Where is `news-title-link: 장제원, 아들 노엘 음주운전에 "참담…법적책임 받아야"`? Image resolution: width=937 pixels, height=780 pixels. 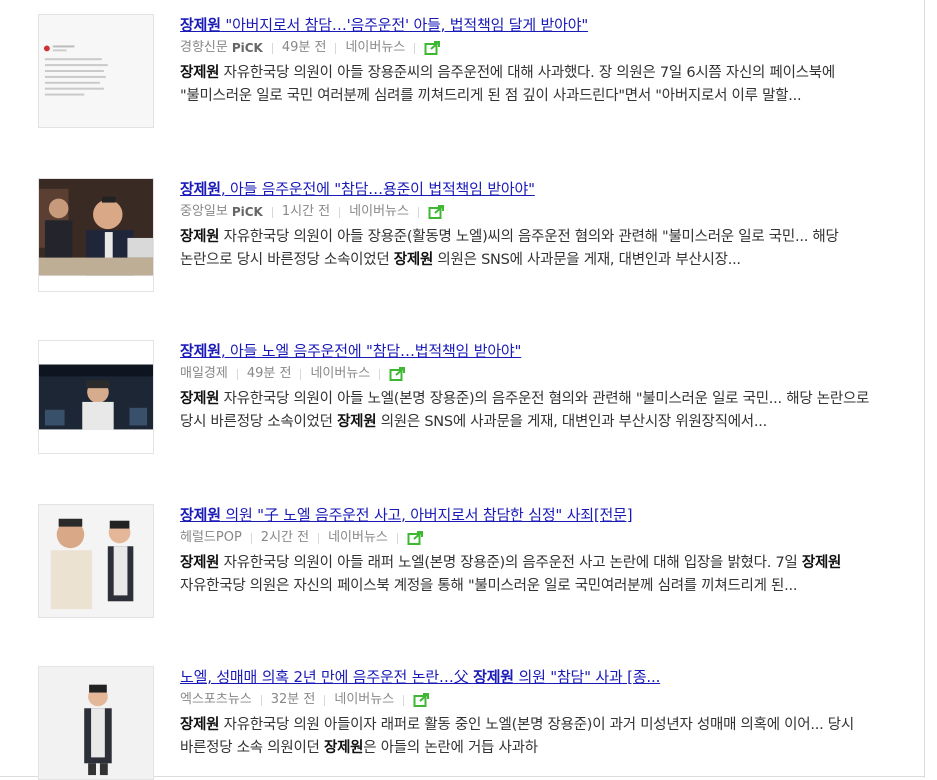
news-title-link: 장제원, 아들 노엘 음주운전에 "참담…법적책임 받아야" is located at coordinates (530, 351).